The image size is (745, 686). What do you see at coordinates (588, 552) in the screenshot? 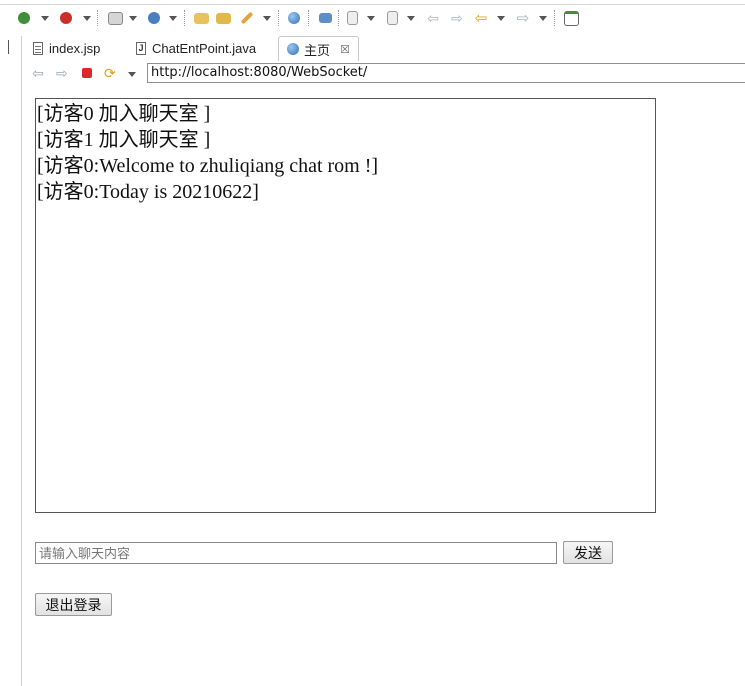
I see `send-button: 发送` at bounding box center [588, 552].